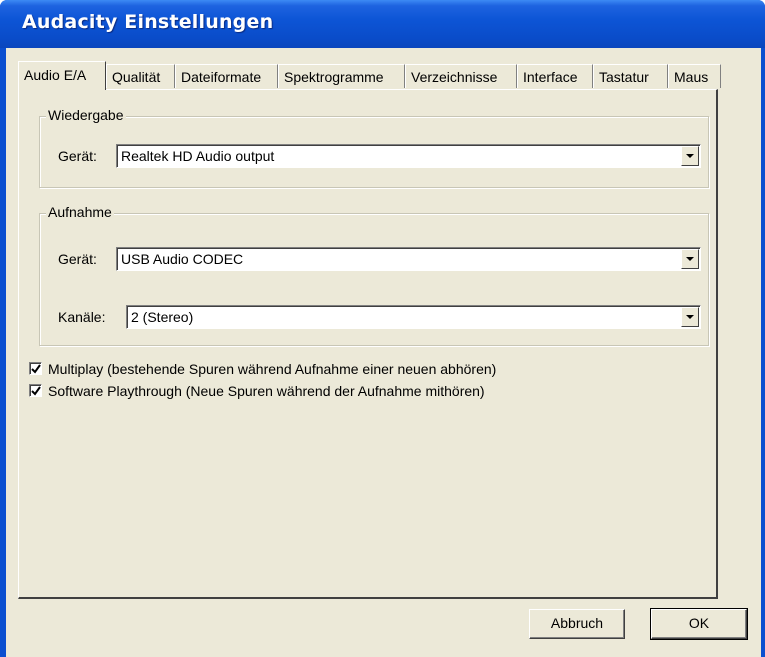 This screenshot has width=765, height=657. Describe the element at coordinates (624, 77) in the screenshot. I see `tab-label: Tastatur` at that location.